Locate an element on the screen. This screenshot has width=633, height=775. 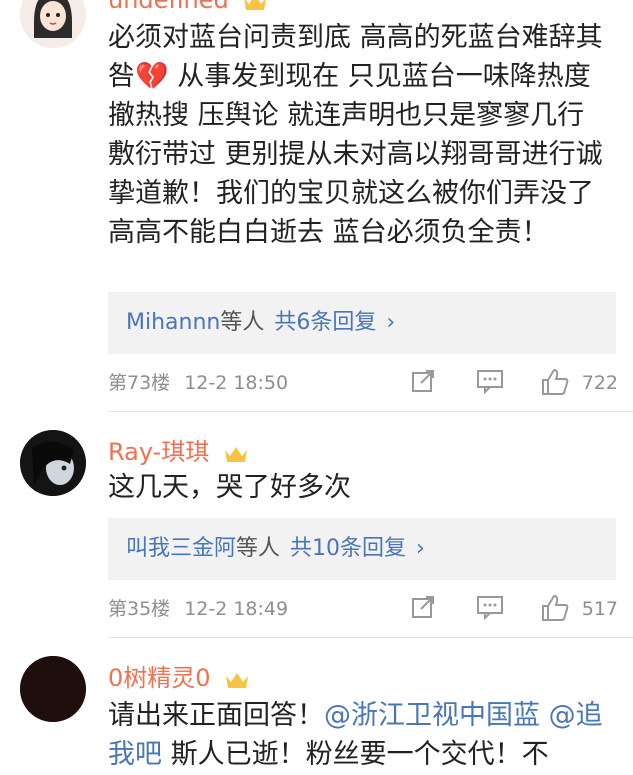
comment-username: Ray-琪琪 is located at coordinates (178, 451).